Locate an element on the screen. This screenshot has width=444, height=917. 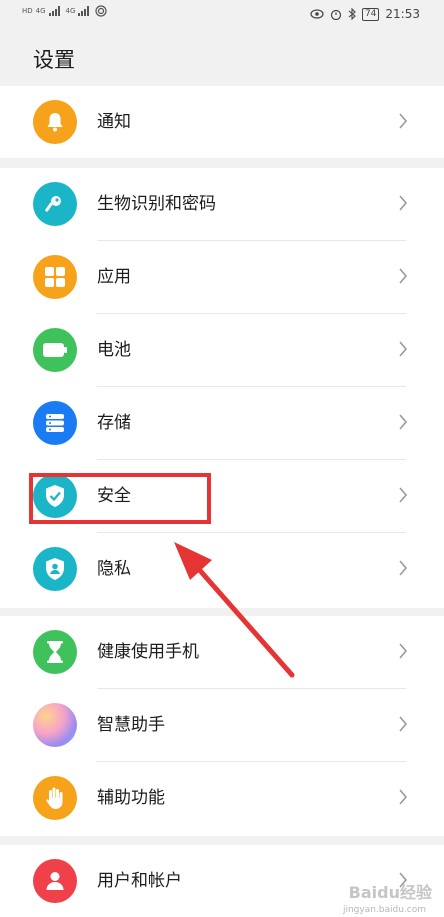
watermark: Baidu经验 is located at coordinates (390, 892).